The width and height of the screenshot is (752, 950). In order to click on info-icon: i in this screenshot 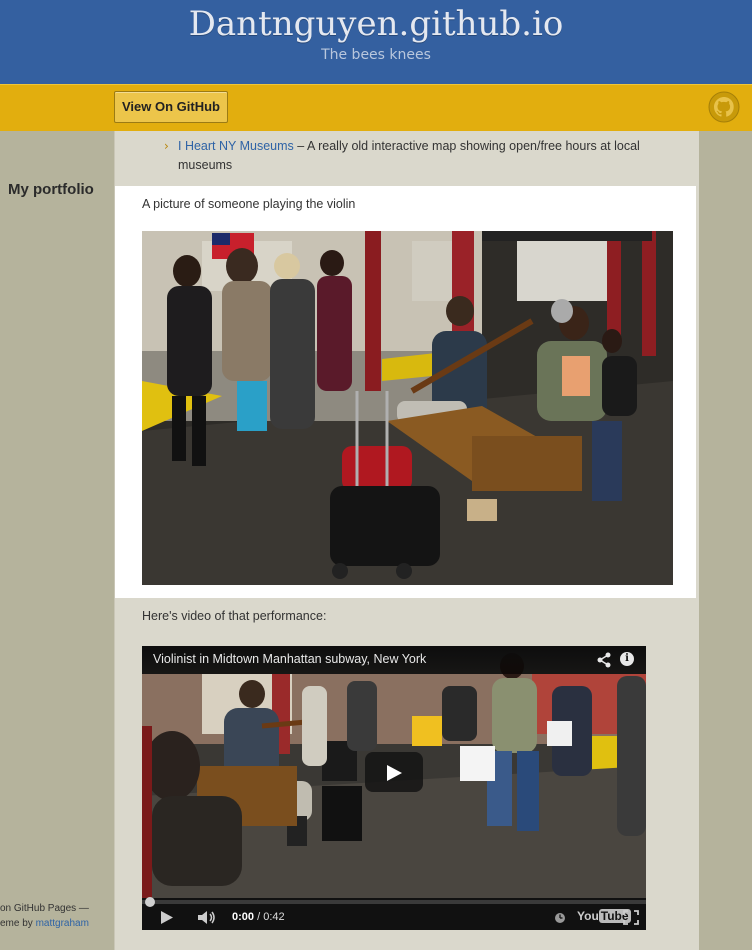, I will do `click(627, 659)`.